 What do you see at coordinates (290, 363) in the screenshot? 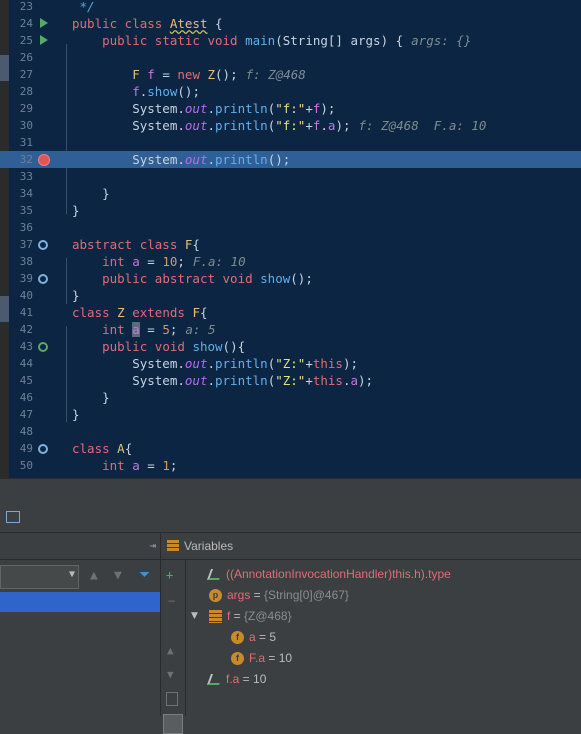
I see `code-line: 44 System.out.println("Z:"+this);` at bounding box center [290, 363].